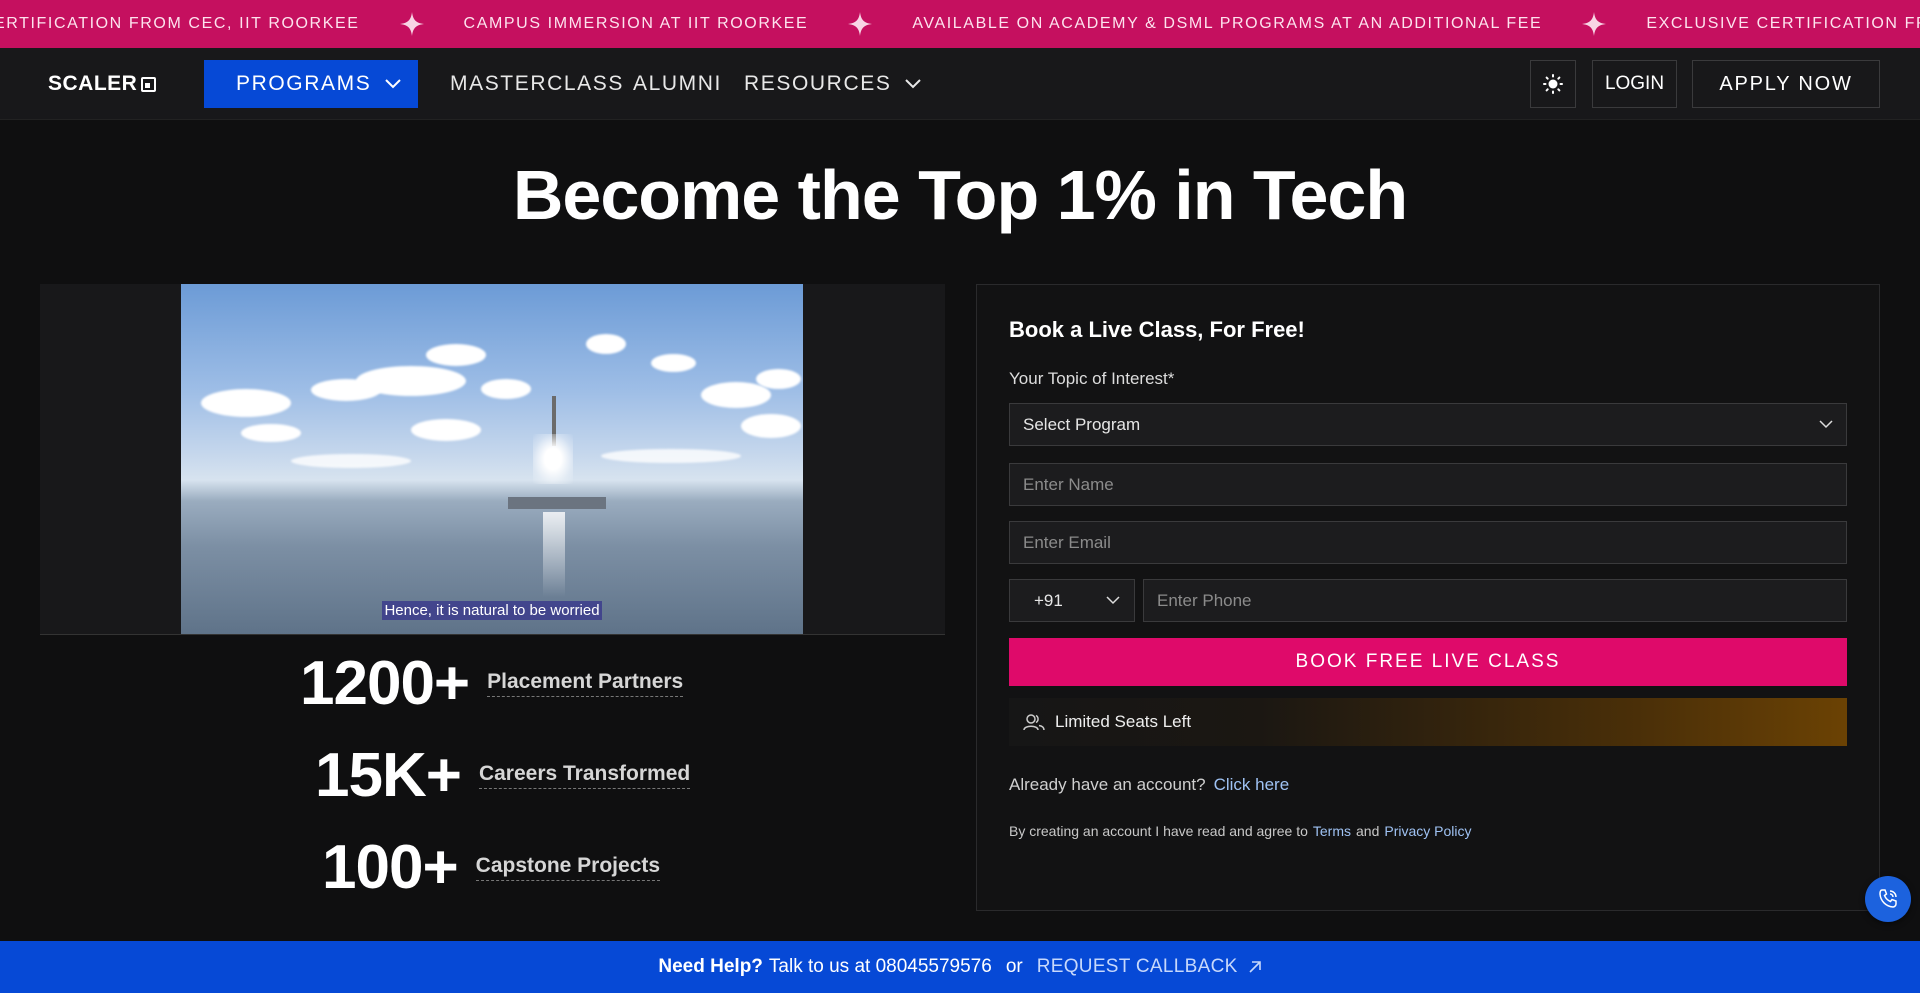 The height and width of the screenshot is (993, 1920). Describe the element at coordinates (557, 503) in the screenshot. I see `landing-barge` at that location.